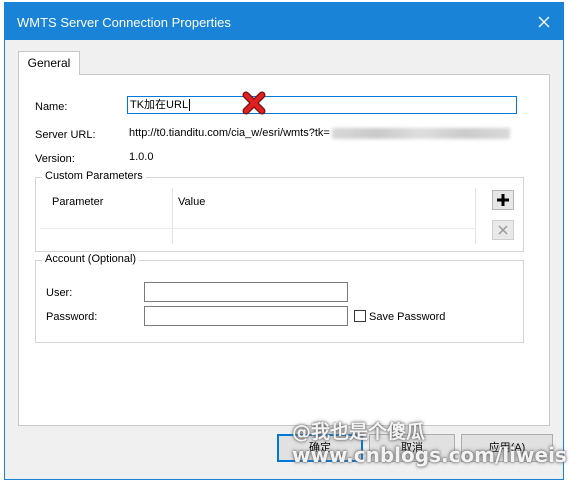  Describe the element at coordinates (246, 292) in the screenshot. I see `user-input` at that location.